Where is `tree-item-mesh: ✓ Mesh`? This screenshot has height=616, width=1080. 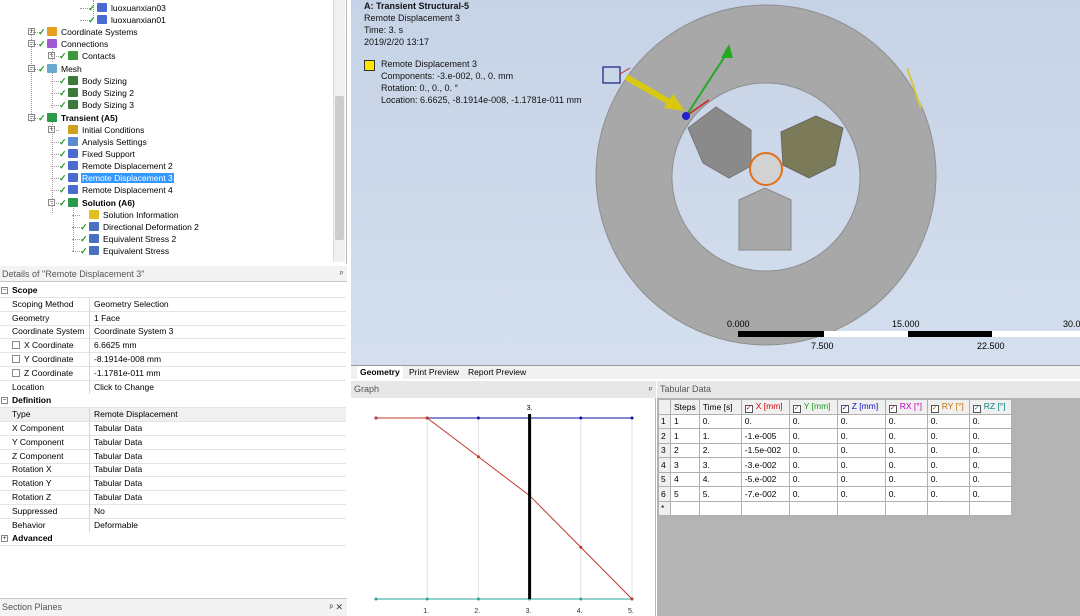 tree-item-mesh: ✓ Mesh is located at coordinates (60, 69).